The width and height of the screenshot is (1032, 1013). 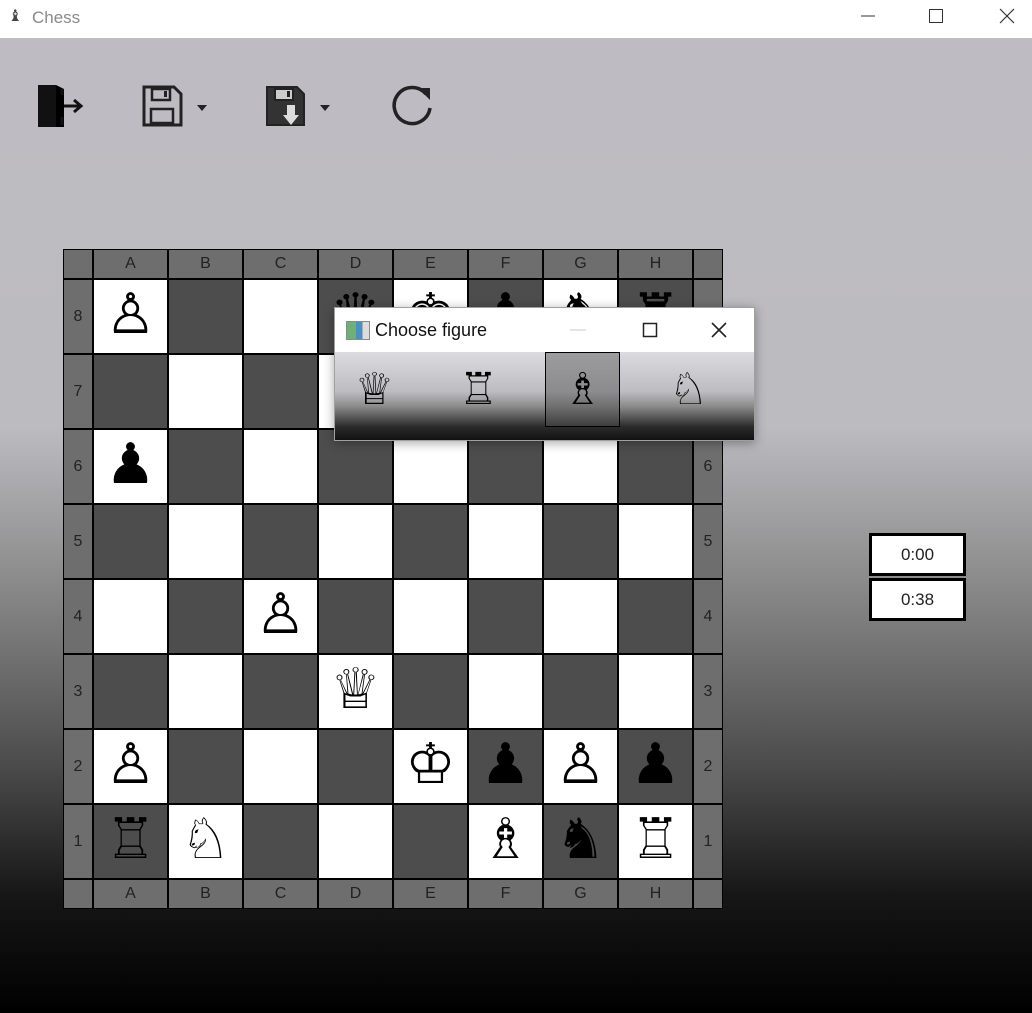 What do you see at coordinates (355, 766) in the screenshot?
I see `square-d2` at bounding box center [355, 766].